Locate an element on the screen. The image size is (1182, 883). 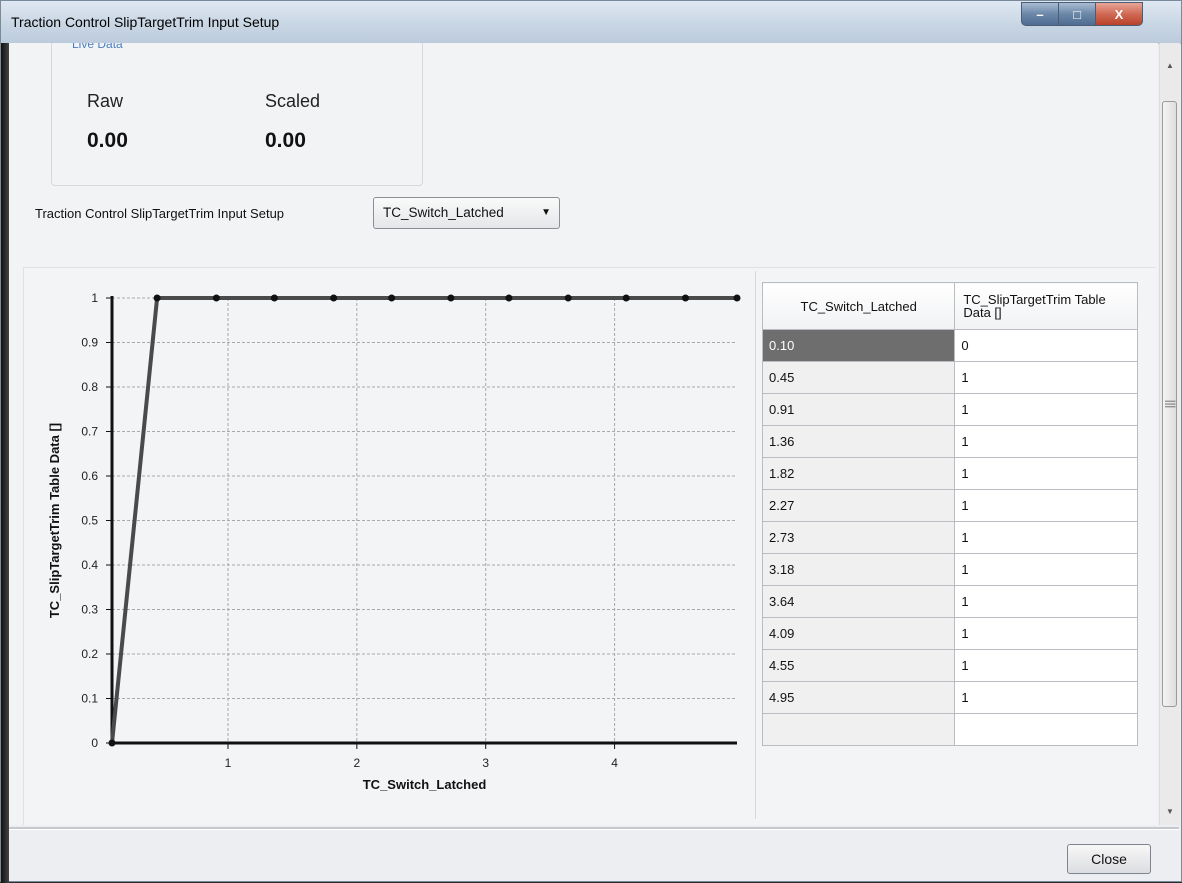
table-row: 1.82 1 is located at coordinates (949, 473).